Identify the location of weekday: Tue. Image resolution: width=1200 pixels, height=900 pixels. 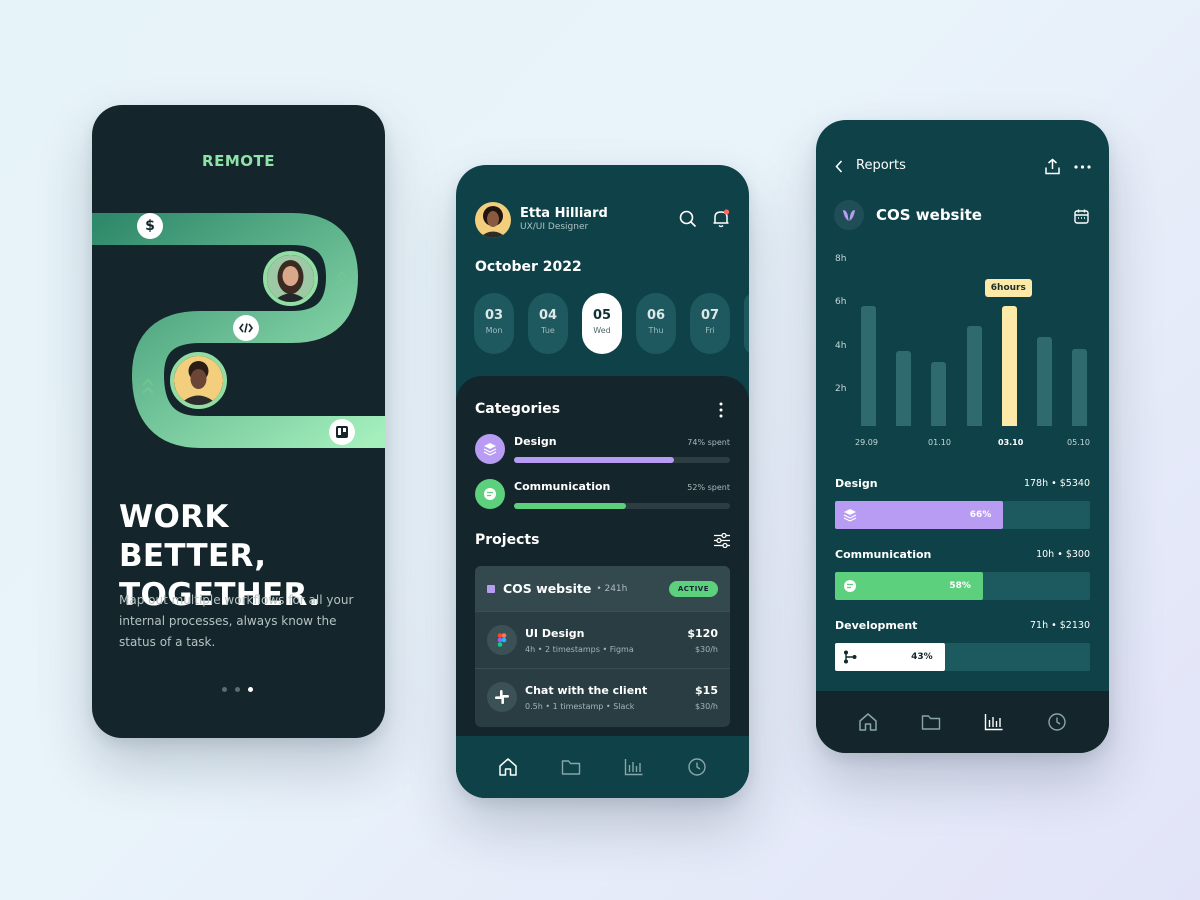
(548, 330).